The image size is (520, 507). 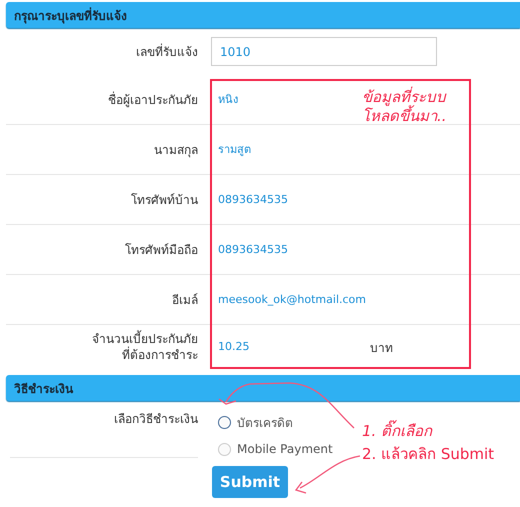 I want to click on annotation-note: 2. แล้วคลิก Submit, so click(x=428, y=454).